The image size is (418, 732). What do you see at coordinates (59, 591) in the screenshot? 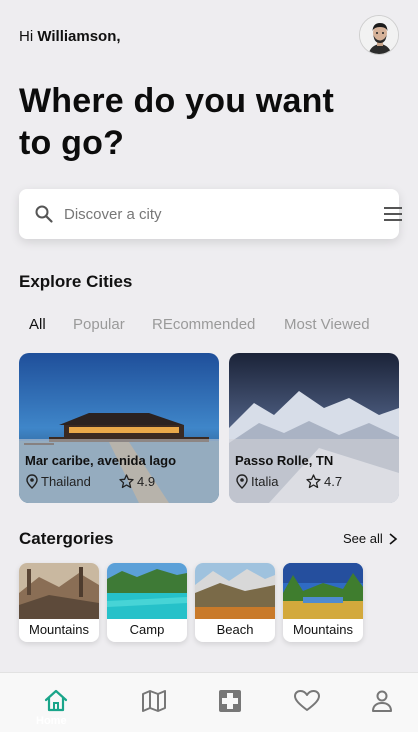
I see `category-photo-mountains` at bounding box center [59, 591].